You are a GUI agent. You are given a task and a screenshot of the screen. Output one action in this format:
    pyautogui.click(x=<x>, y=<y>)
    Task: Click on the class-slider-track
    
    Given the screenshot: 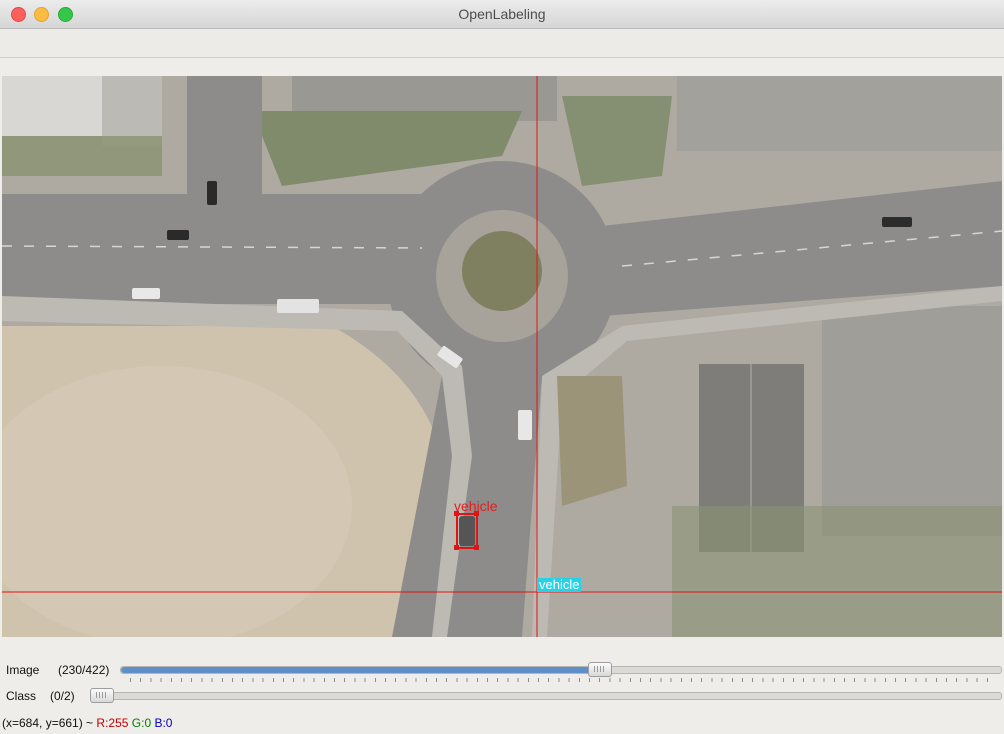 What is the action you would take?
    pyautogui.click(x=546, y=696)
    